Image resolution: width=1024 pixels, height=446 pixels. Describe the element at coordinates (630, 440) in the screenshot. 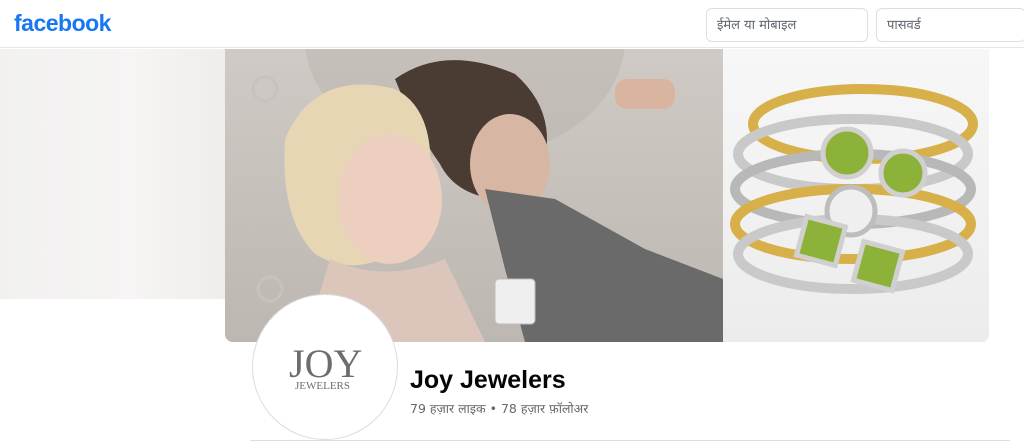

I see `section-divider` at that location.